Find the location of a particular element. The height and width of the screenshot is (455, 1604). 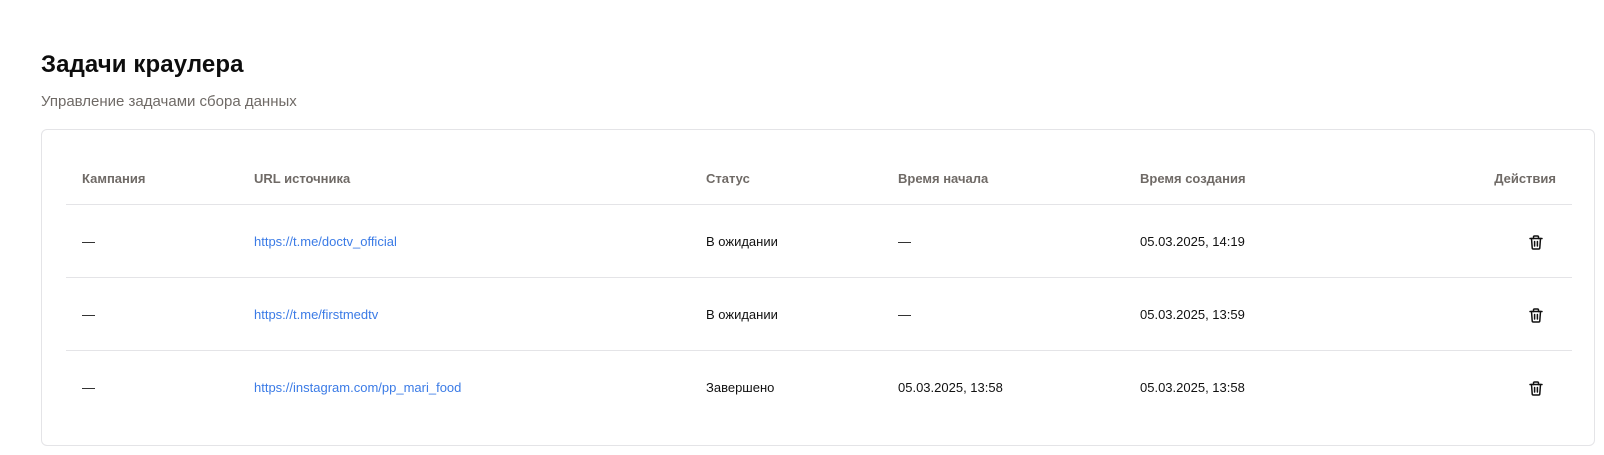

source-url-link: https://instagram.com/pp_mari_food is located at coordinates (357, 387).